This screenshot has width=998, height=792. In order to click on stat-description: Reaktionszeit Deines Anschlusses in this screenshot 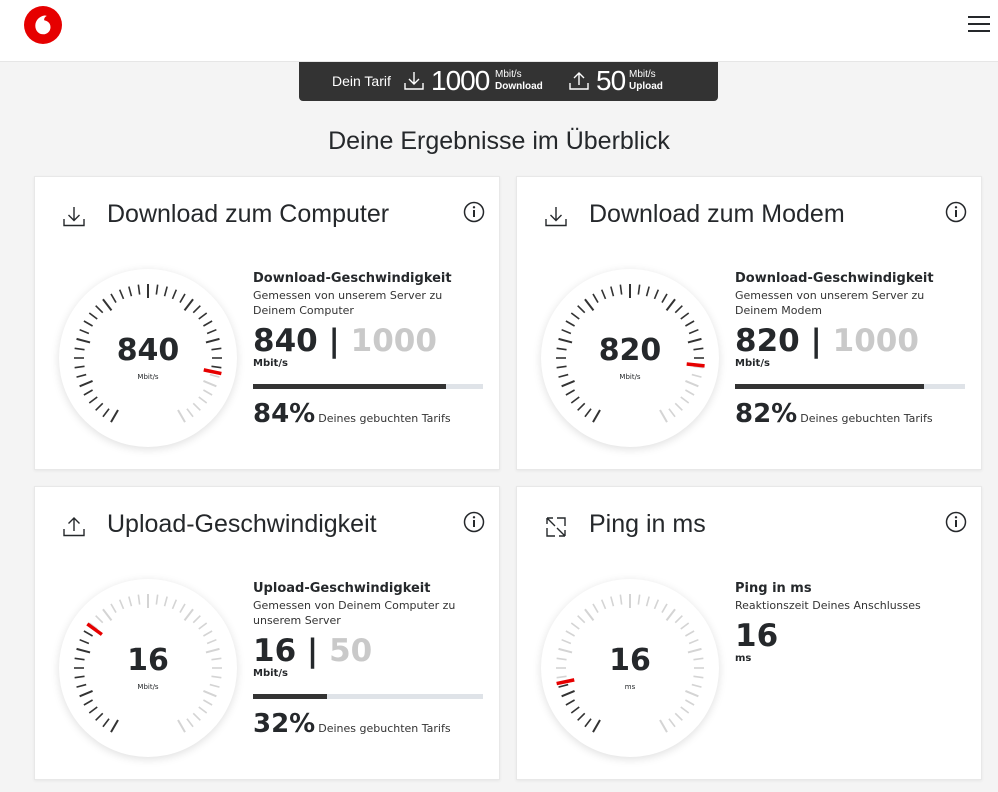, I will do `click(828, 605)`.